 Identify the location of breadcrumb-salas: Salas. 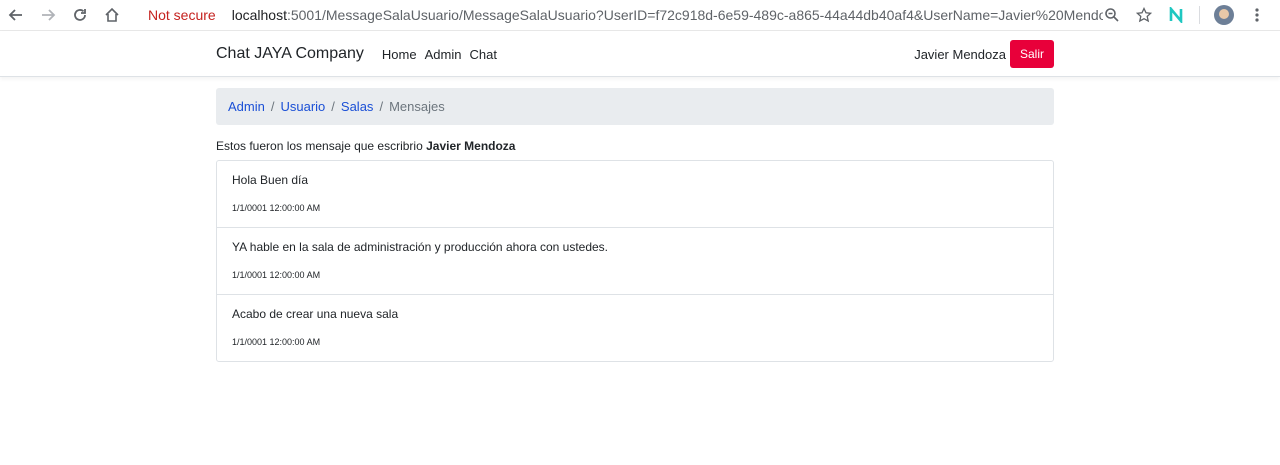
(357, 106).